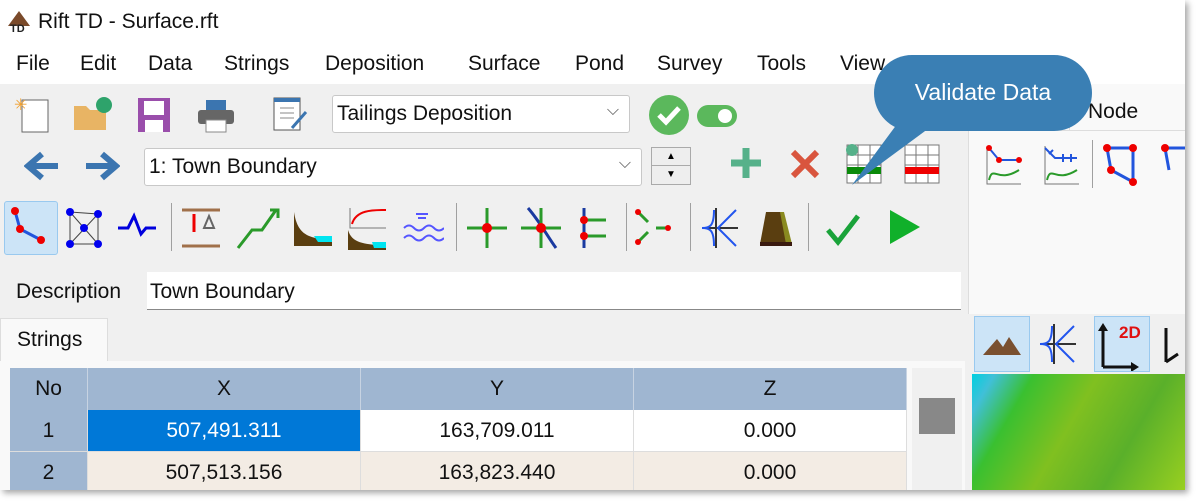 The image size is (1199, 502). I want to click on view-toolbar: 2D, so click(1076, 344).